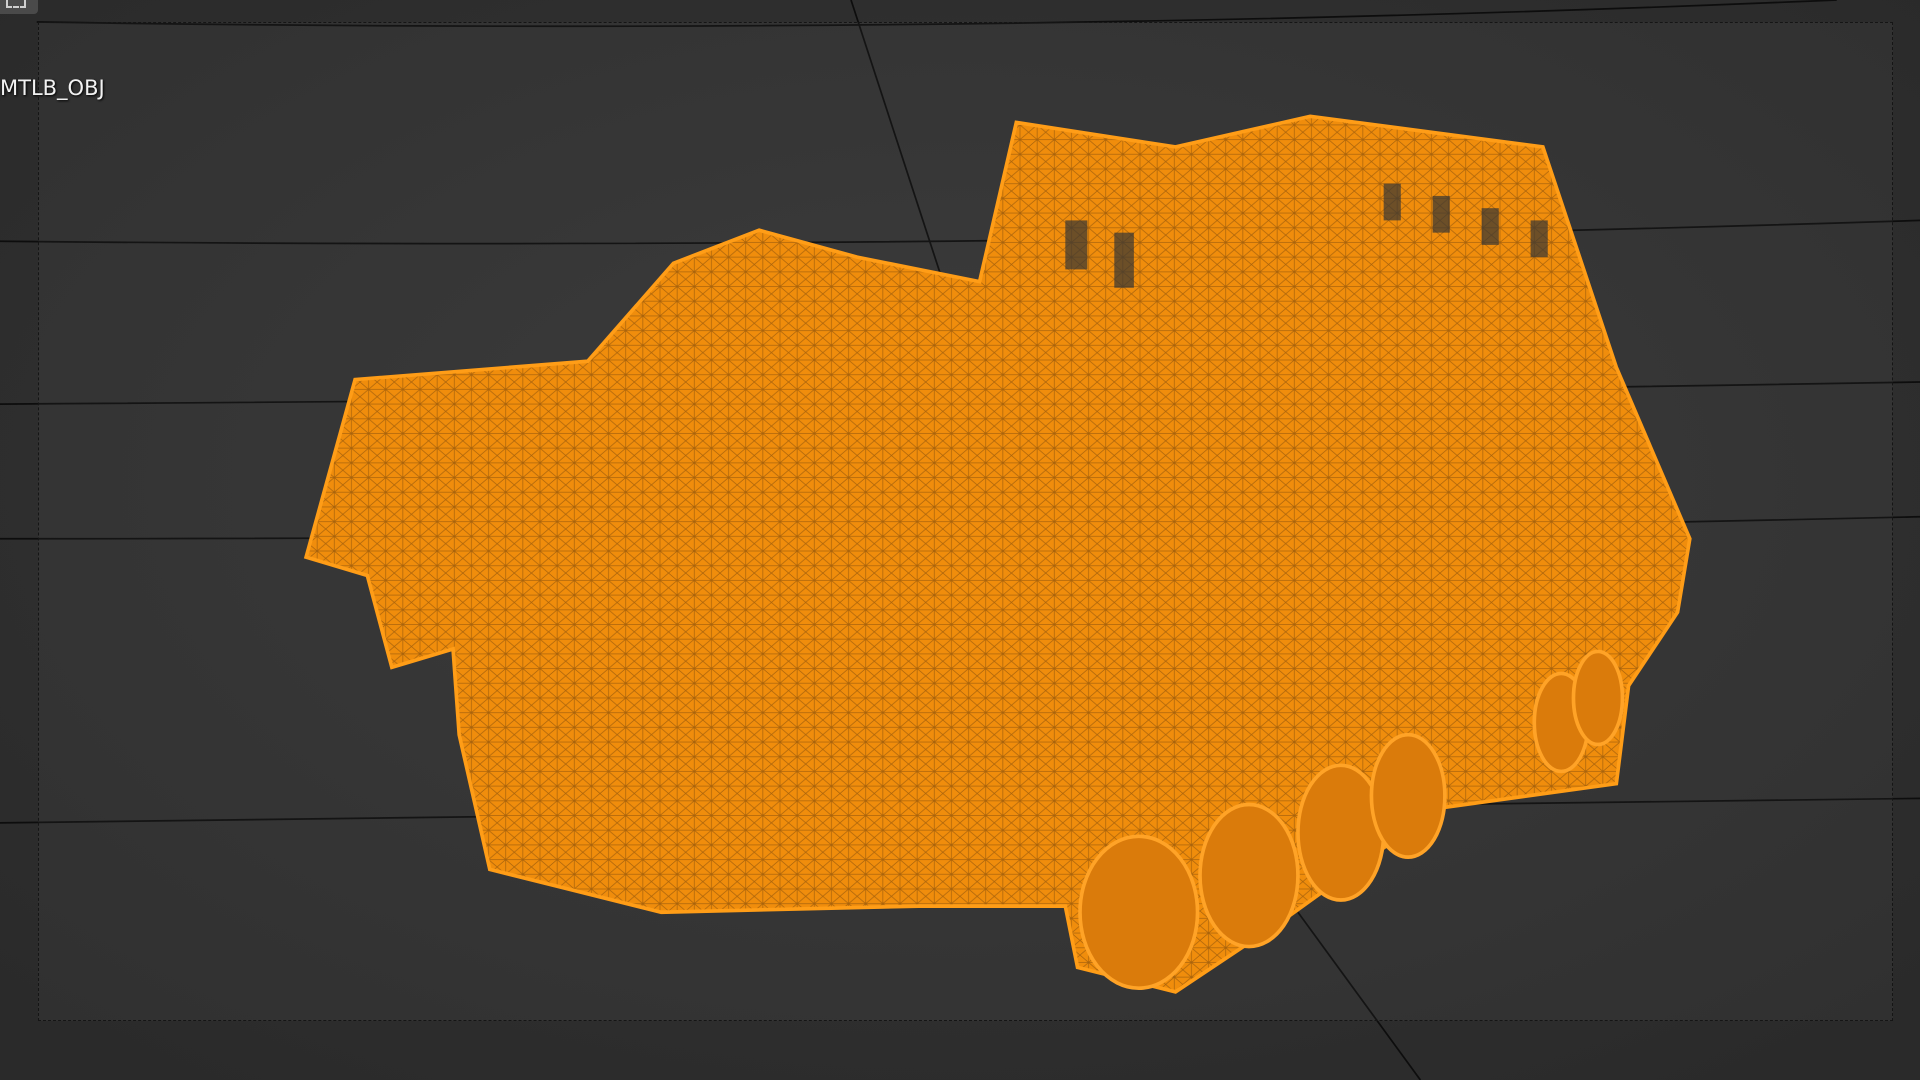  What do you see at coordinates (16, 4) in the screenshot?
I see `selection-frame-icon` at bounding box center [16, 4].